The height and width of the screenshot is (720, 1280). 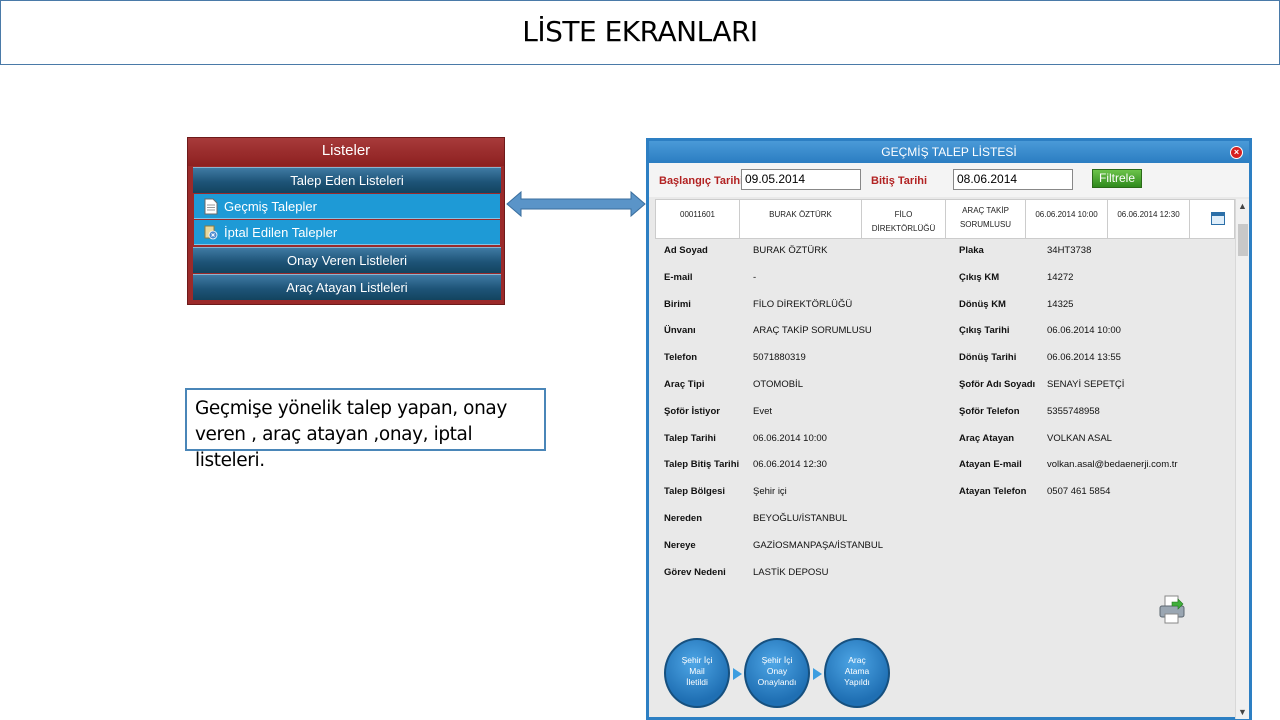 What do you see at coordinates (987, 438) in the screenshot?
I see `field-label: Araç Atayan` at bounding box center [987, 438].